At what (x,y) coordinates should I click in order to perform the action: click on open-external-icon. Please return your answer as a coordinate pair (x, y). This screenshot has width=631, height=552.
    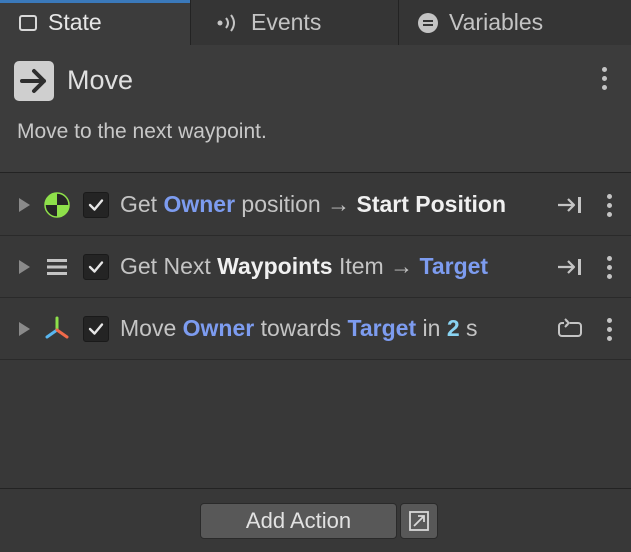
    Looking at the image, I should click on (419, 521).